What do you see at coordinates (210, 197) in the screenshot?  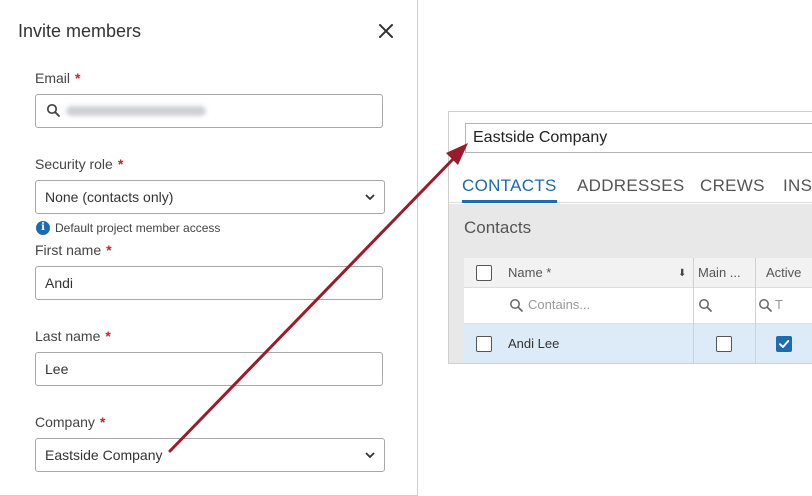 I see `security-role-select: None (contacts only)` at bounding box center [210, 197].